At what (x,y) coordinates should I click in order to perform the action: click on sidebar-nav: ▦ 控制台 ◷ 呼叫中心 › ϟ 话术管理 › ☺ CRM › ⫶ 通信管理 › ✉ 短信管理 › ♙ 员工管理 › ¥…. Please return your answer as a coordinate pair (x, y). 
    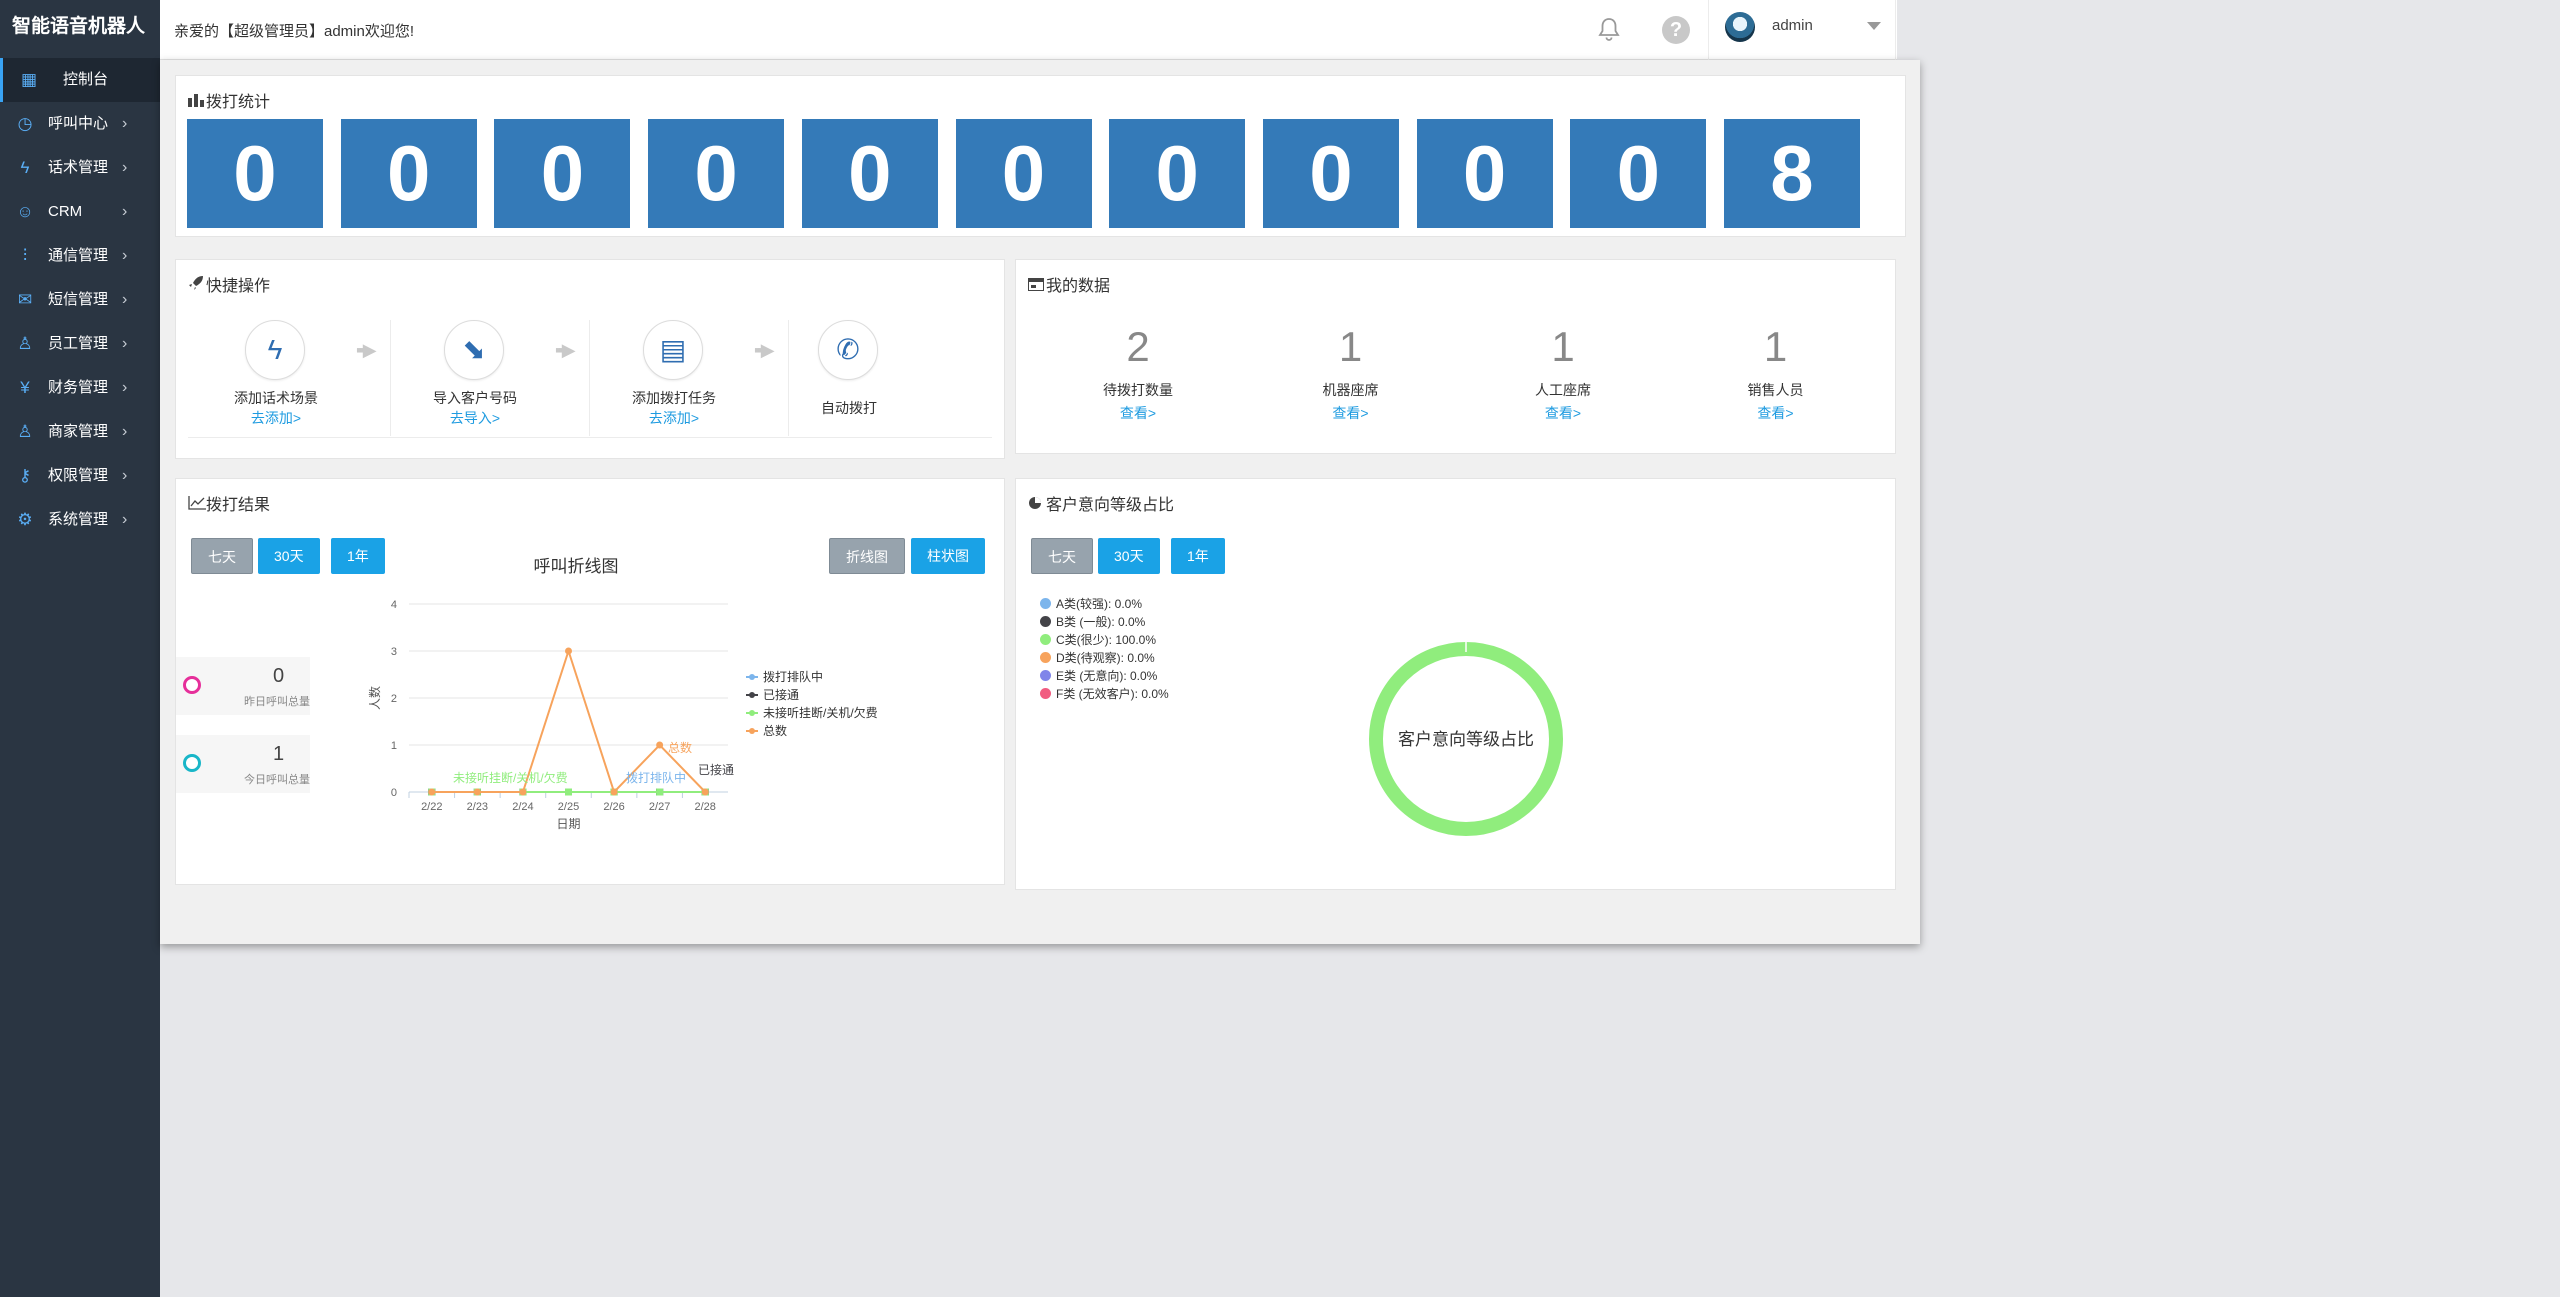
    Looking at the image, I should click on (80, 300).